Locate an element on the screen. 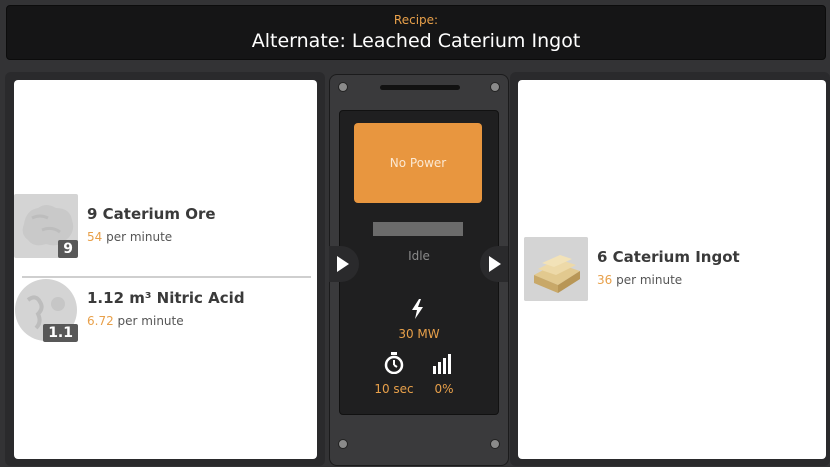  machine-screen: No Power Idle 30 MW 10 sec 0% is located at coordinates (419, 262).